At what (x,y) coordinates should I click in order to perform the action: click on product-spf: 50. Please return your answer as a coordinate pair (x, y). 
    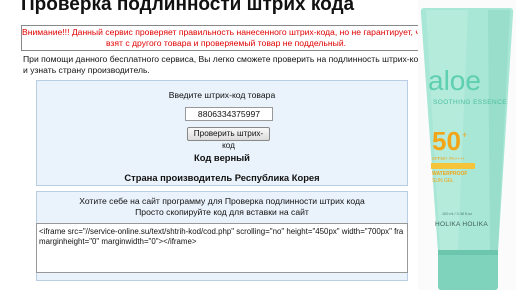
    Looking at the image, I should click on (446, 141).